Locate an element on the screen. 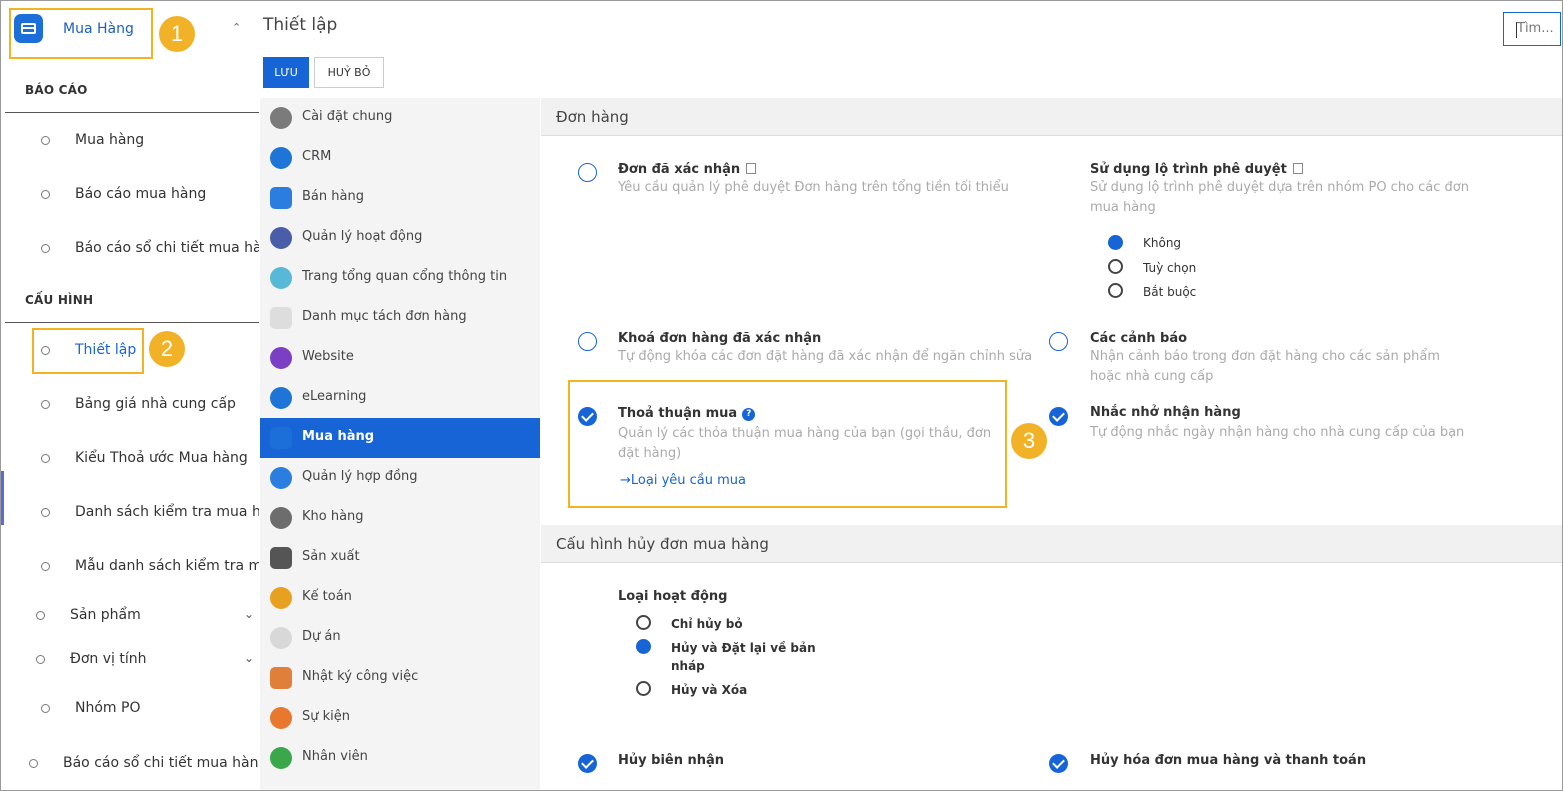 Image resolution: width=1563 pixels, height=791 pixels. settings-menu-item: Quản lý hợp đồng is located at coordinates (400, 478).